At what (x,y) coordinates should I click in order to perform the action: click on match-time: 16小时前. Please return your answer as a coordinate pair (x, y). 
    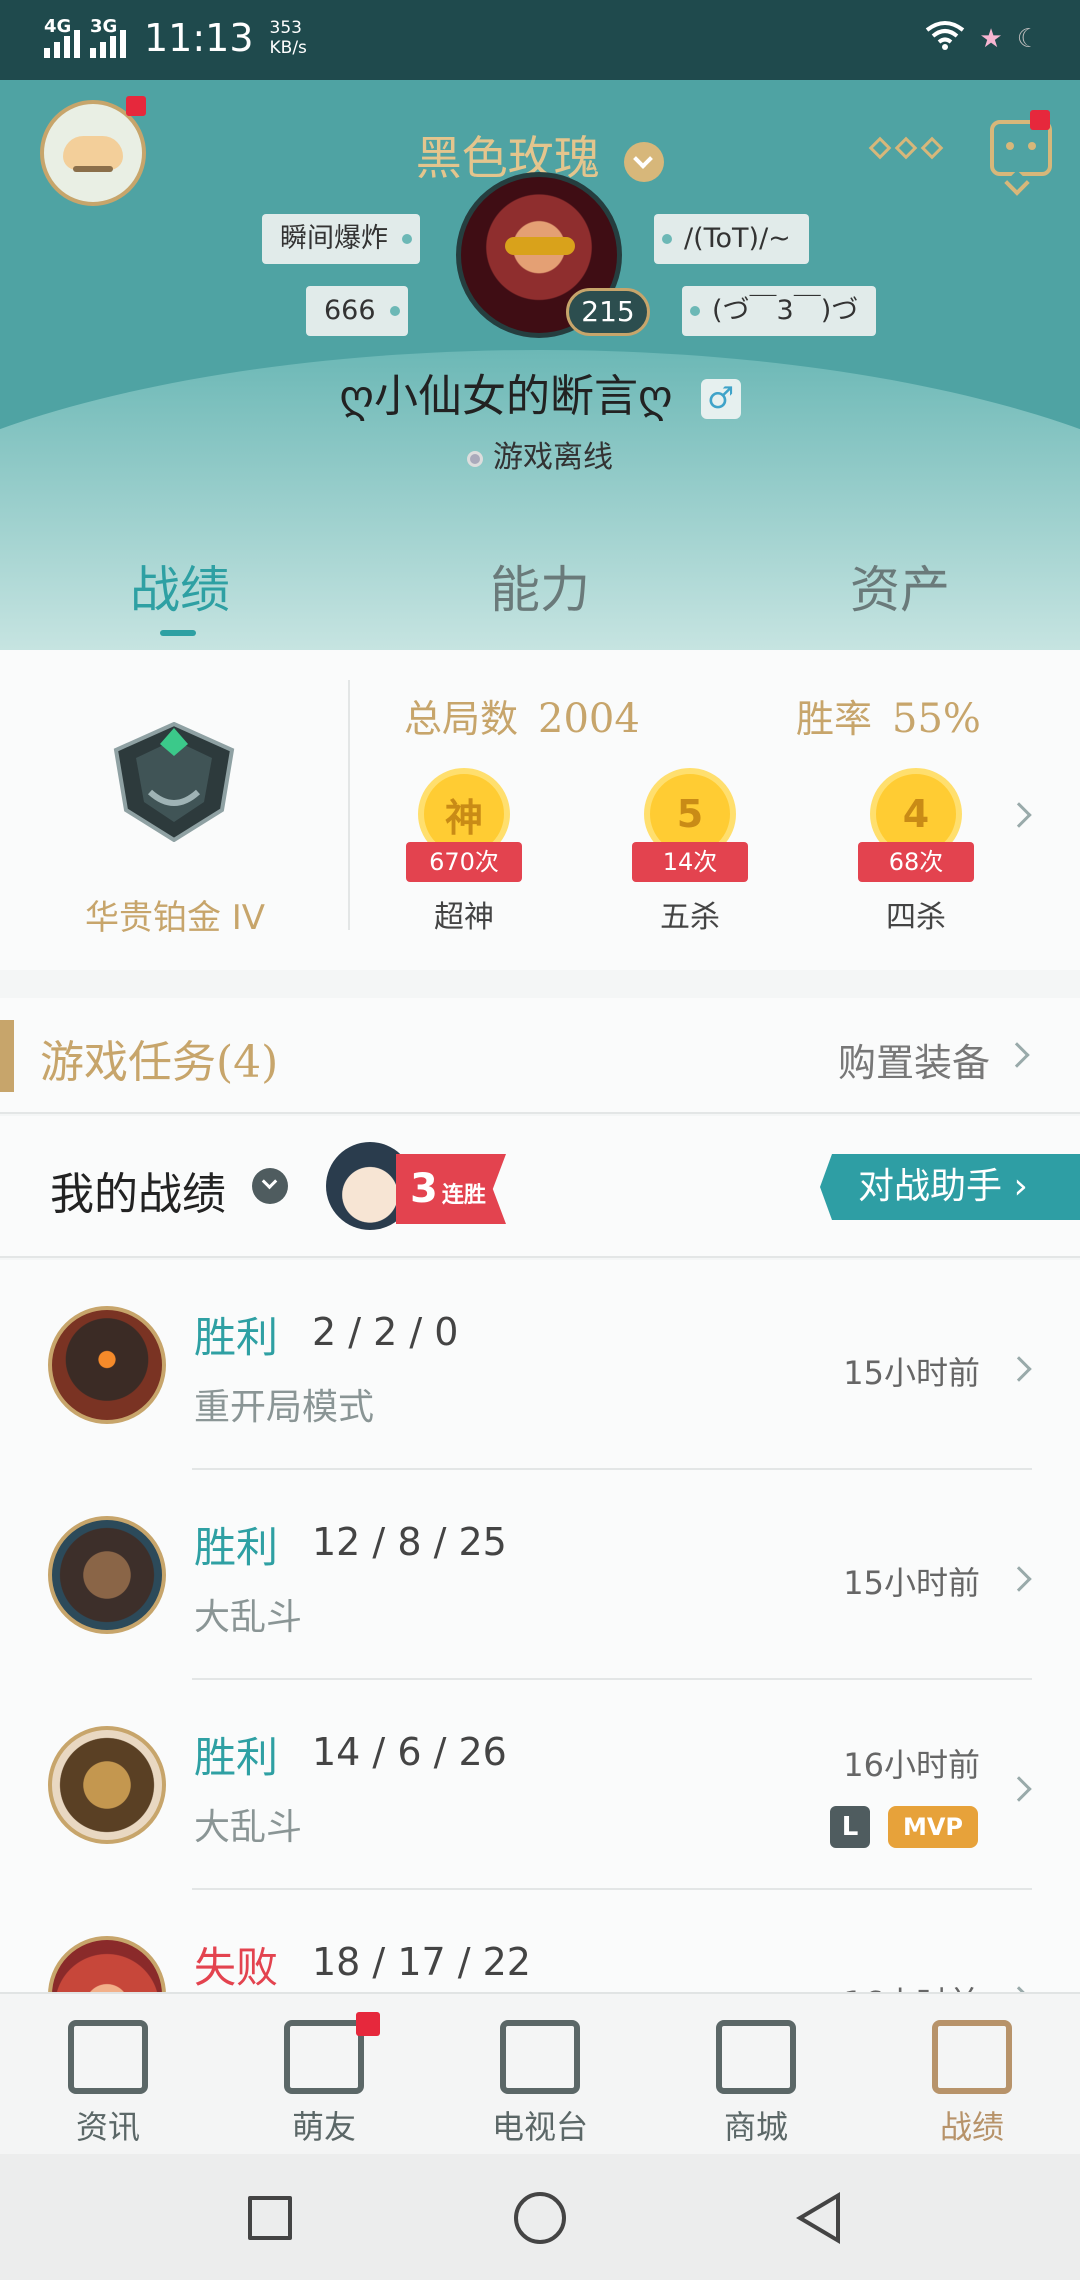
    Looking at the image, I should click on (911, 1765).